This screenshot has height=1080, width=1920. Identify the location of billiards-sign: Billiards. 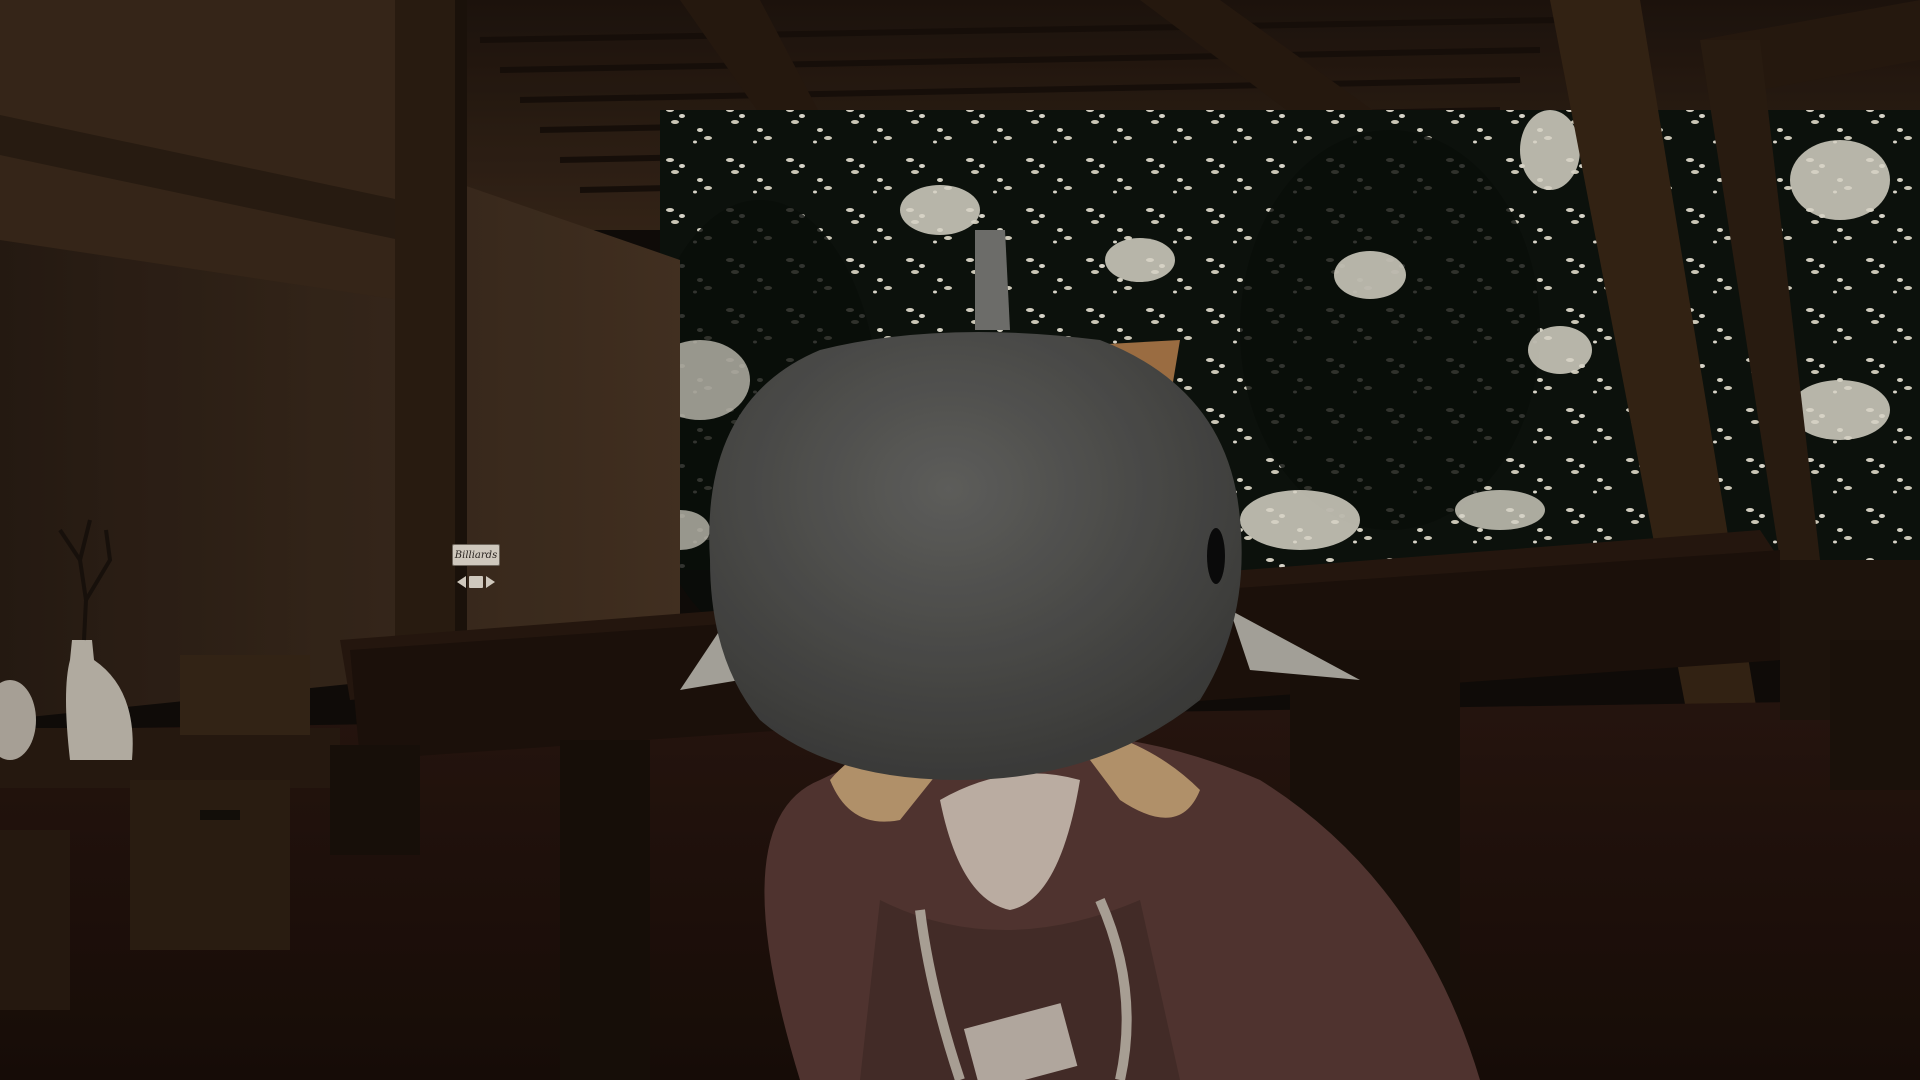
(476, 572).